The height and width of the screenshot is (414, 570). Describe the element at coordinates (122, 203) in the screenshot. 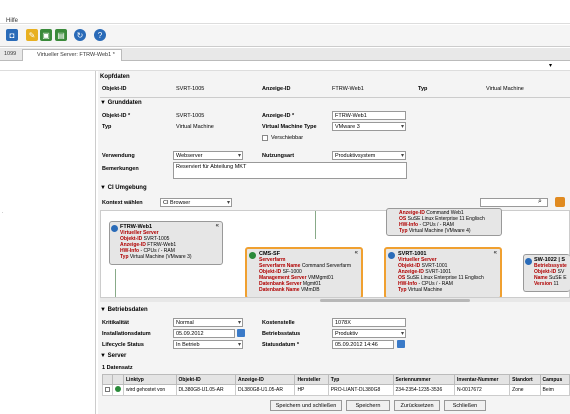

I see `kontext-label: Kontext wählen` at that location.